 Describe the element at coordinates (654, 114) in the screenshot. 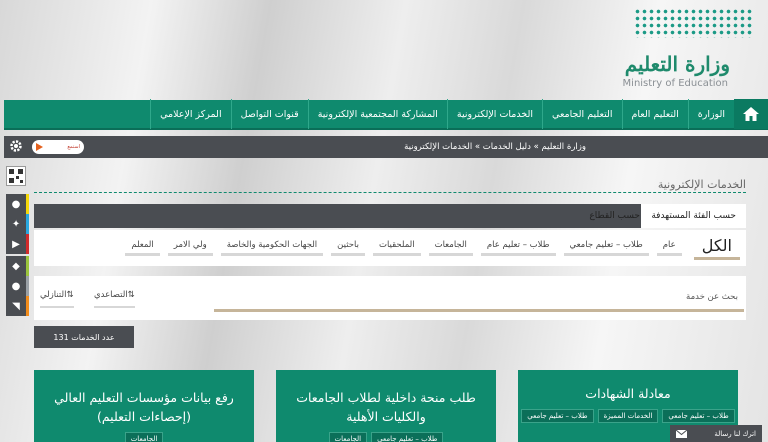

I see `nav-general-education: التعليم العام` at that location.